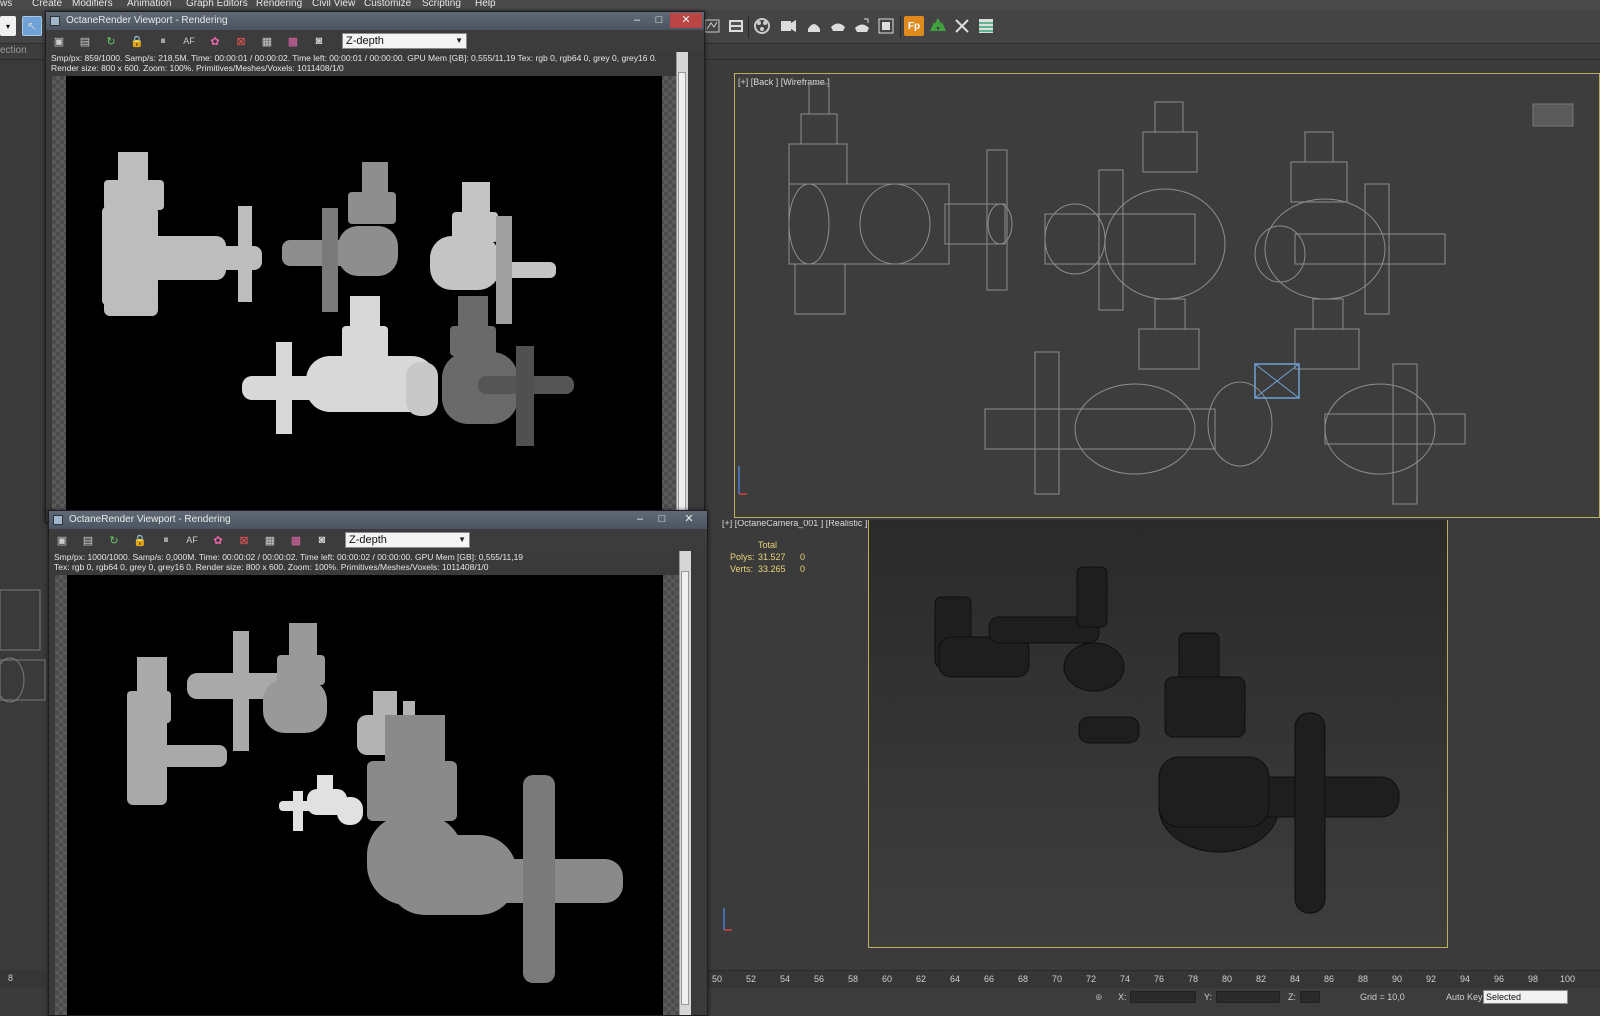 This screenshot has height=1016, width=1600. Describe the element at coordinates (92, 4) in the screenshot. I see `menu-item-modifiers: Modifiers` at that location.